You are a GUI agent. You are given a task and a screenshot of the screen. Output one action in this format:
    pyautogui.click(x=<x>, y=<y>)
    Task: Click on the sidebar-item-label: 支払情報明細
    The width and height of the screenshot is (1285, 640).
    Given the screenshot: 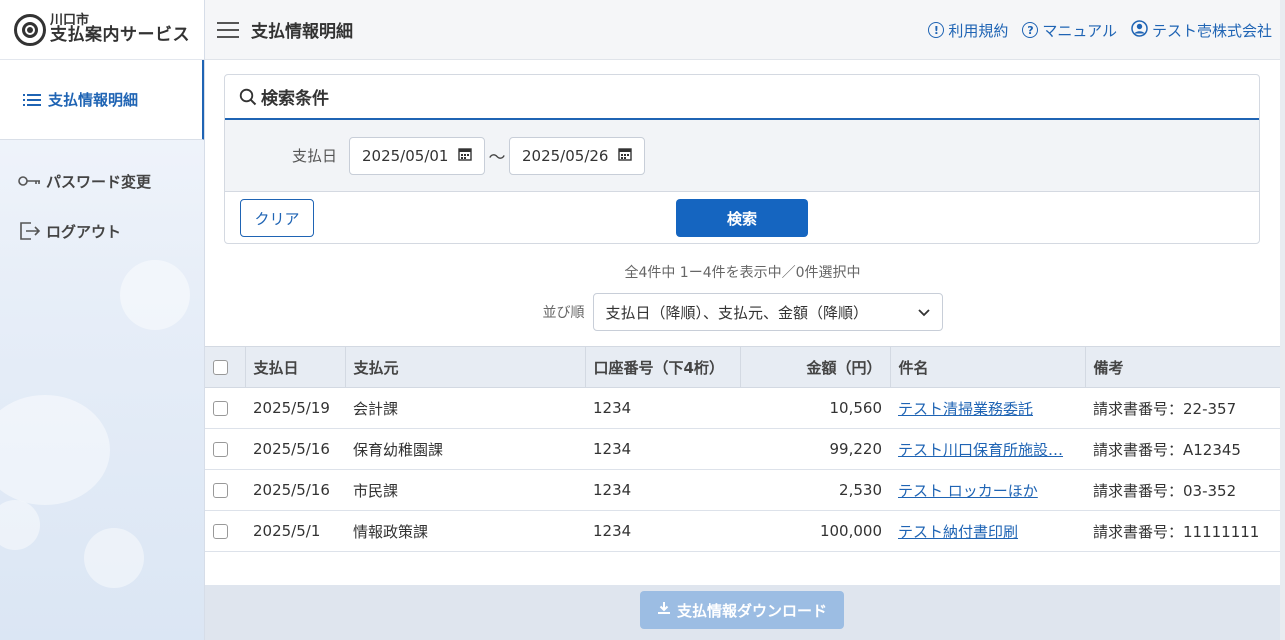 What is the action you would take?
    pyautogui.click(x=93, y=100)
    